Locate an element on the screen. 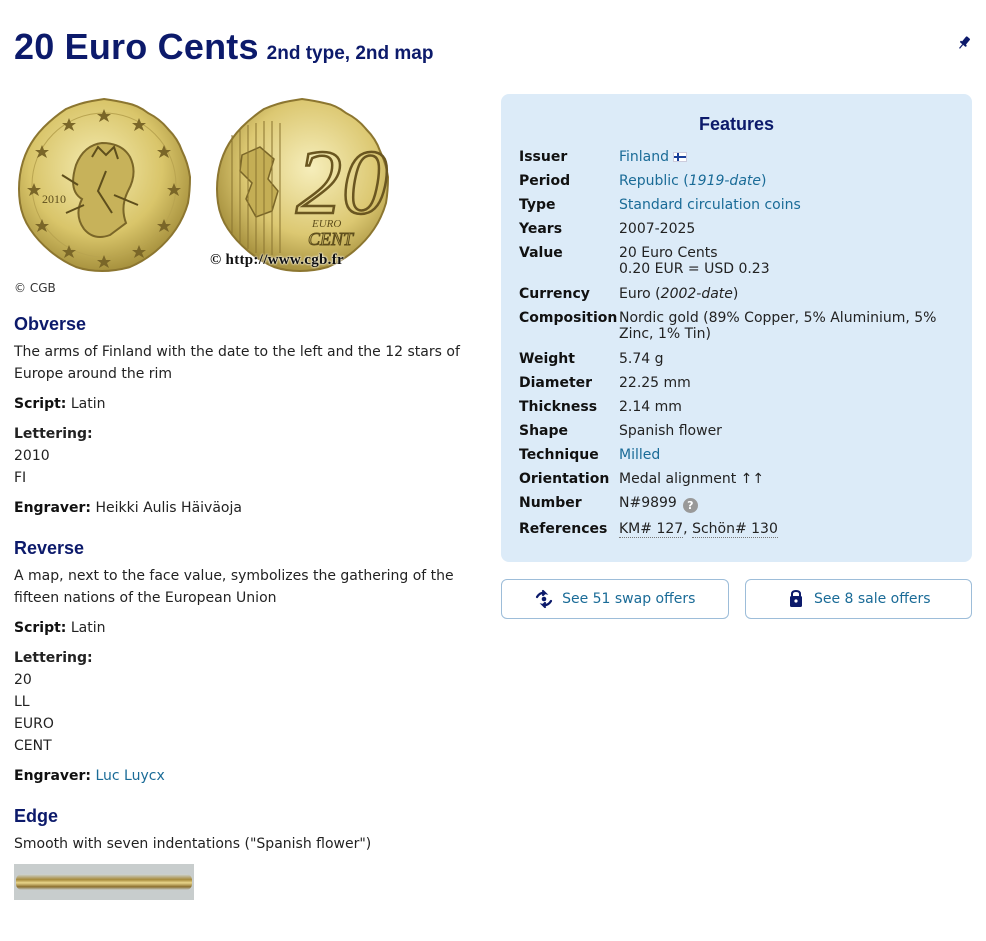 The width and height of the screenshot is (986, 941). feature-label: Issuer is located at coordinates (543, 157).